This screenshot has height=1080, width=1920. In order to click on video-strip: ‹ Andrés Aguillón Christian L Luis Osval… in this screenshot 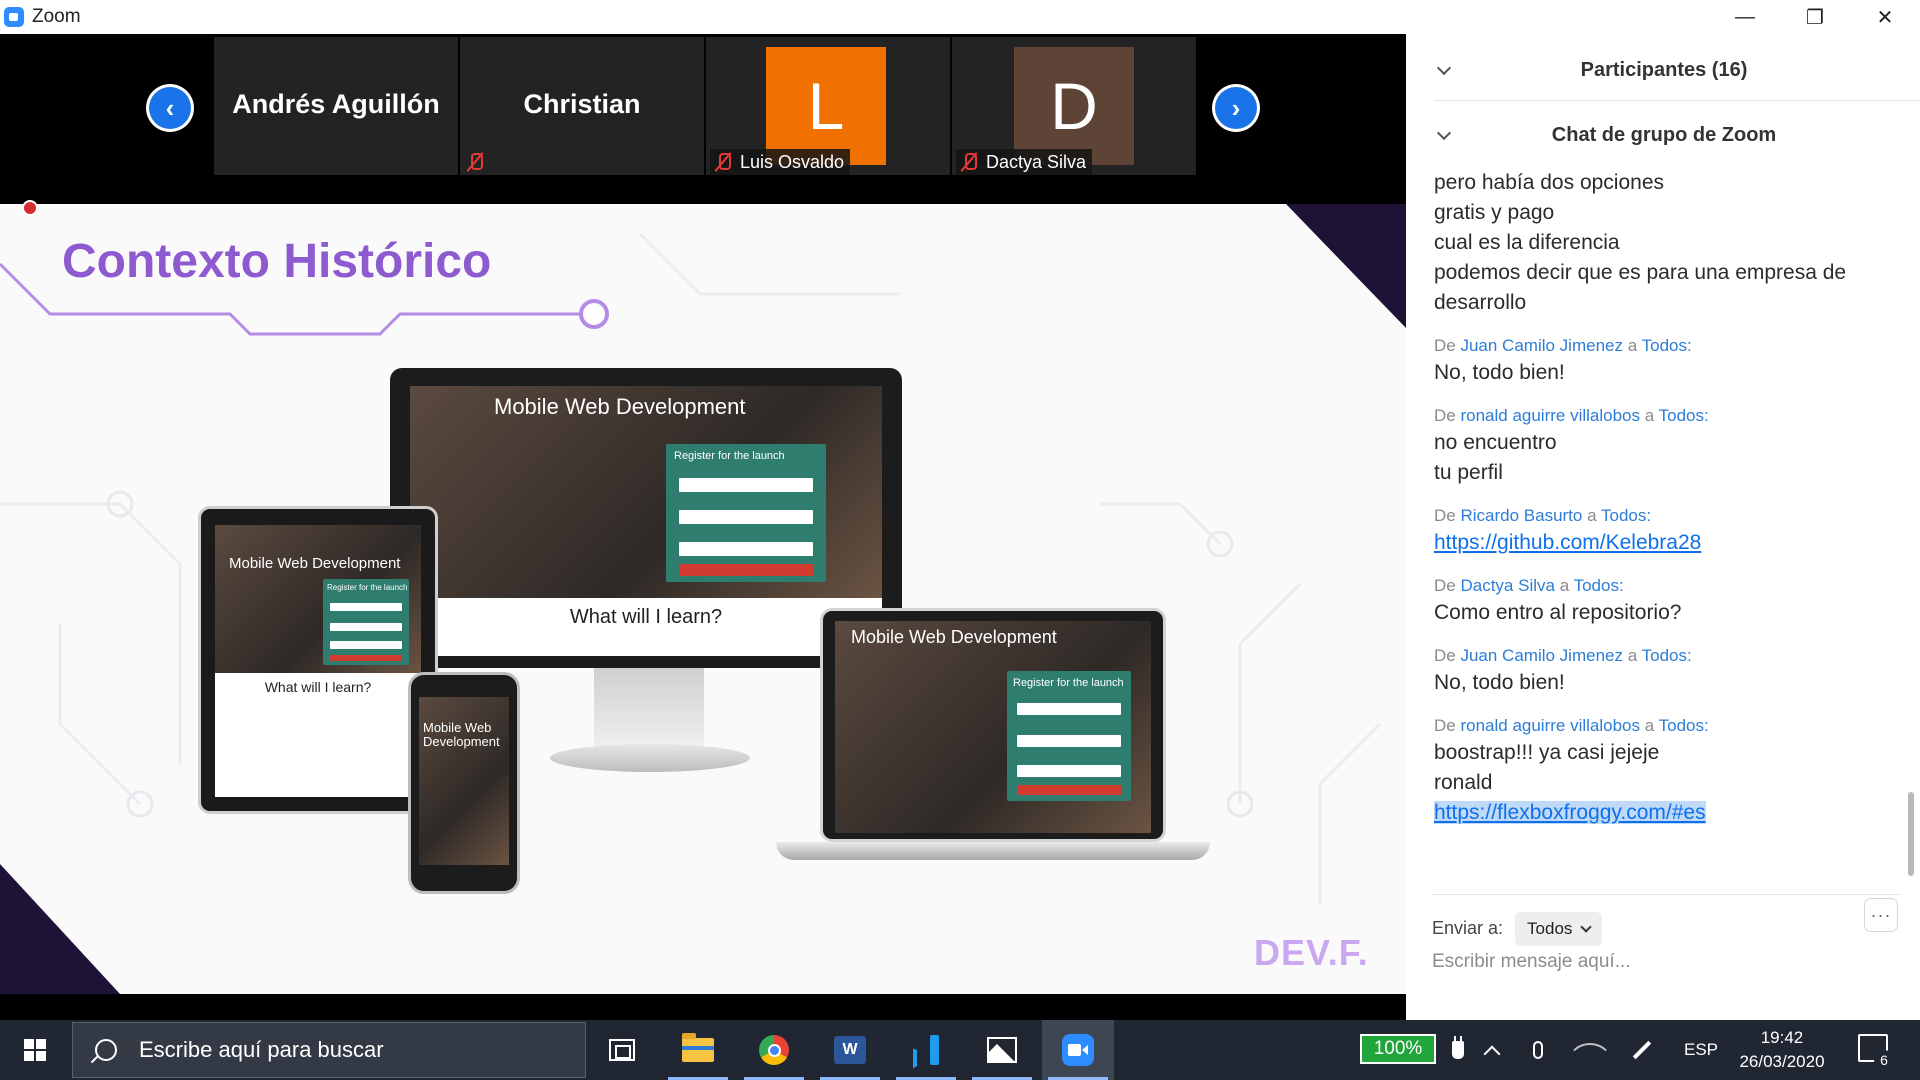, I will do `click(703, 118)`.